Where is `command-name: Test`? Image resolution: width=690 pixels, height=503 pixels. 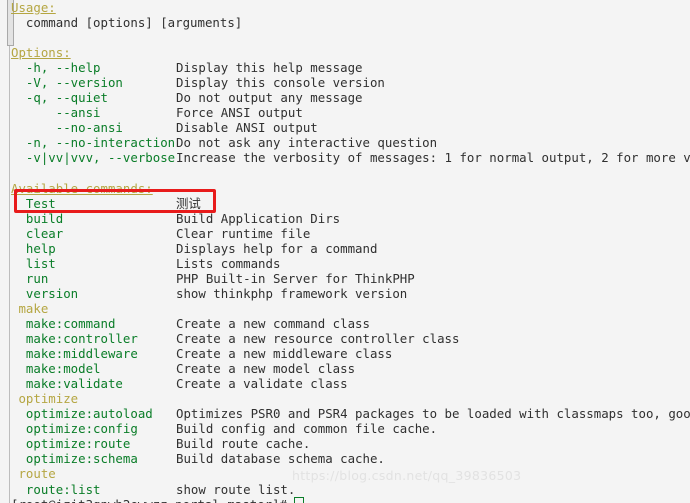 command-name: Test is located at coordinates (93, 203).